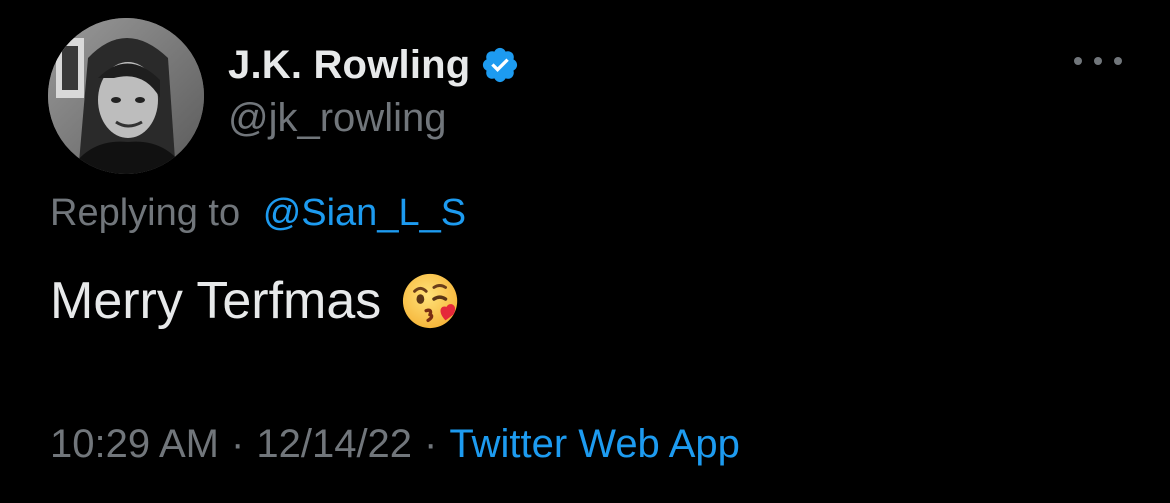  Describe the element at coordinates (258, 213) in the screenshot. I see `replying-to: Replying to @Sian_L_S` at that location.